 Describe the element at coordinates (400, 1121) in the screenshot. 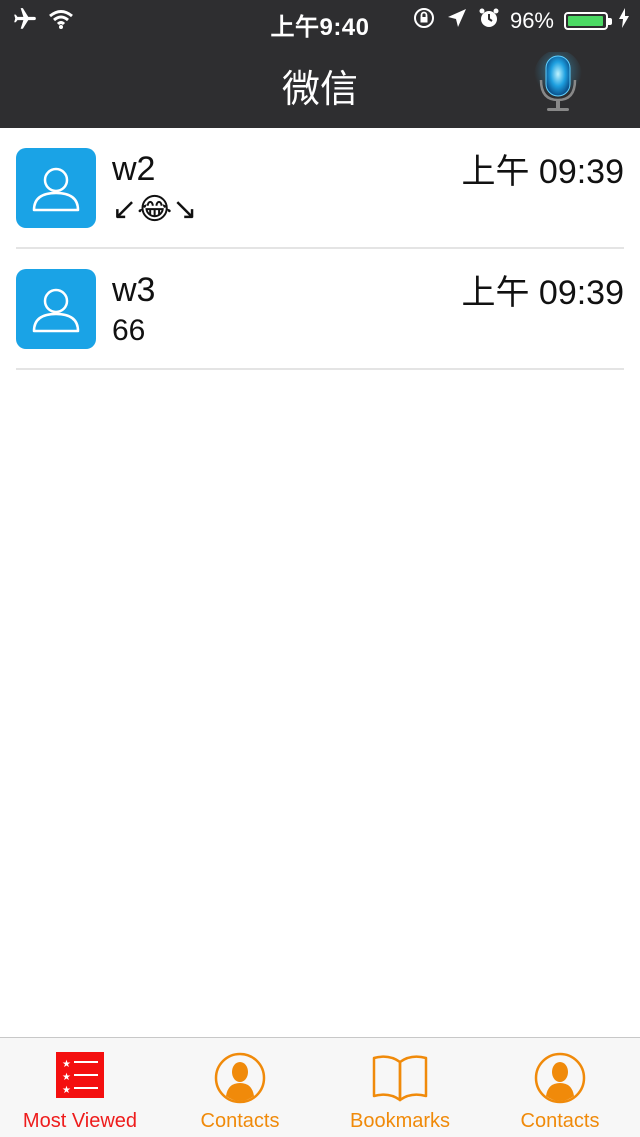

I see `tab-label: Bookmarks` at that location.